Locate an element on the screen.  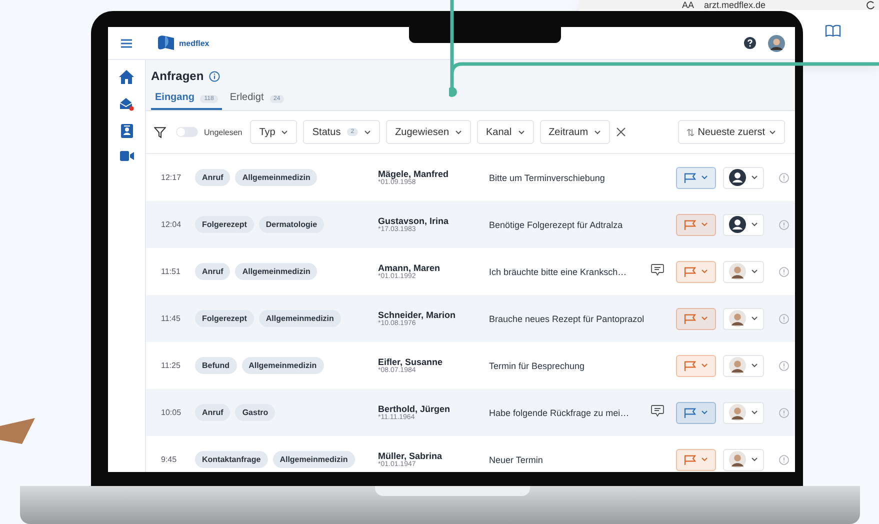
filter-dropdown: Zugewiesen is located at coordinates (428, 132).